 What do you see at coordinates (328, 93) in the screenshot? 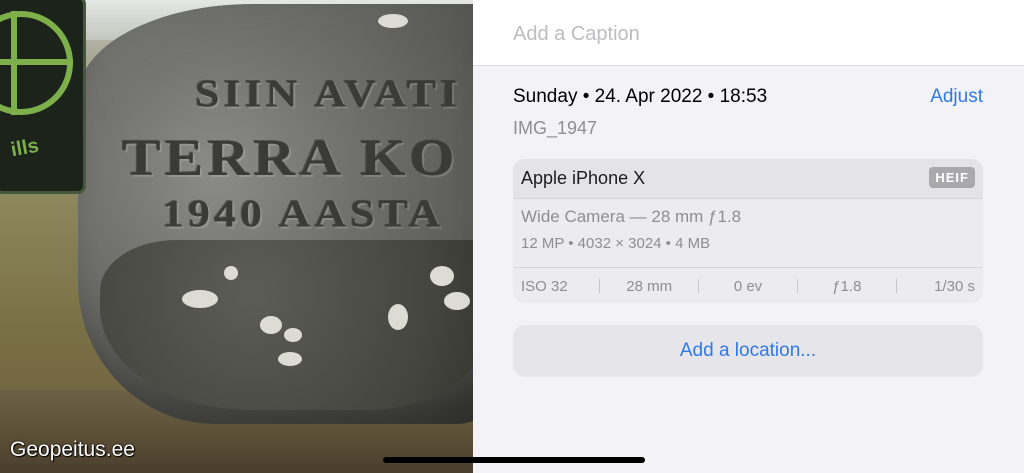
I see `stone-inscription-line-1: SIIN AVATI` at bounding box center [328, 93].